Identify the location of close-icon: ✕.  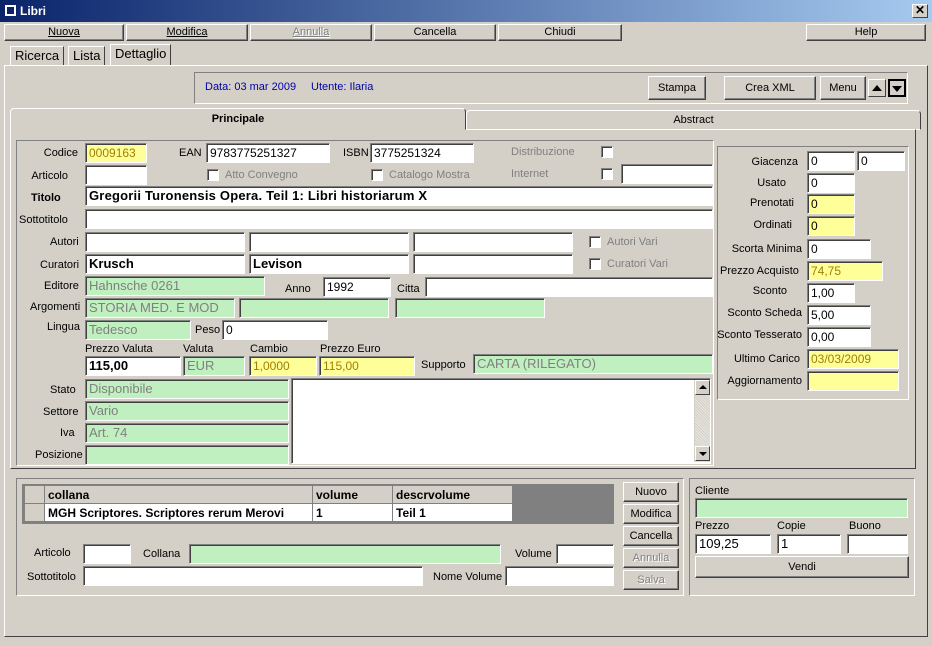
(920, 11).